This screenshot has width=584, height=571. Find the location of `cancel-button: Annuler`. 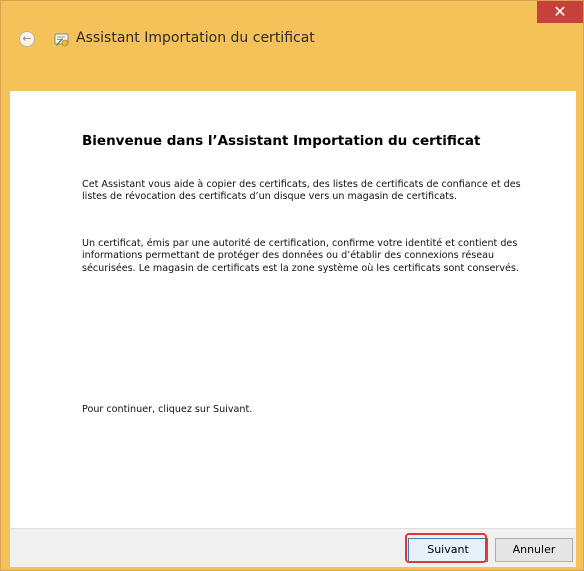

cancel-button: Annuler is located at coordinates (534, 550).